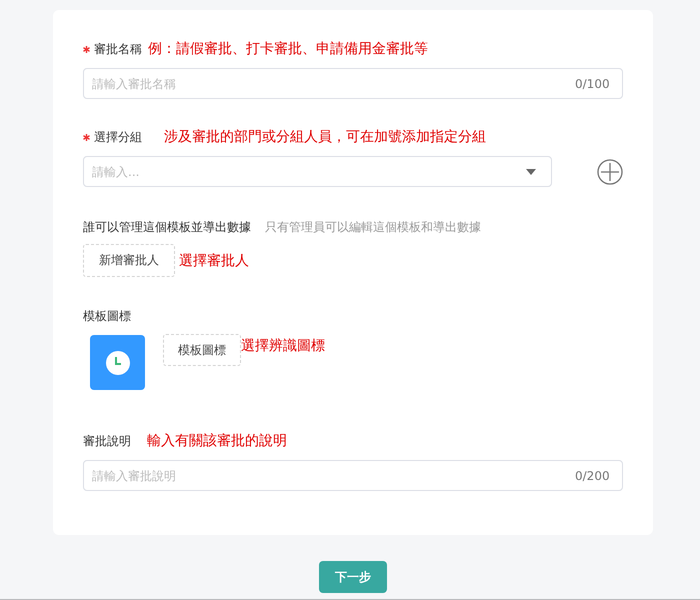  What do you see at coordinates (167, 227) in the screenshot?
I see `field-label: 誰可以管理這個模板並導出數據` at bounding box center [167, 227].